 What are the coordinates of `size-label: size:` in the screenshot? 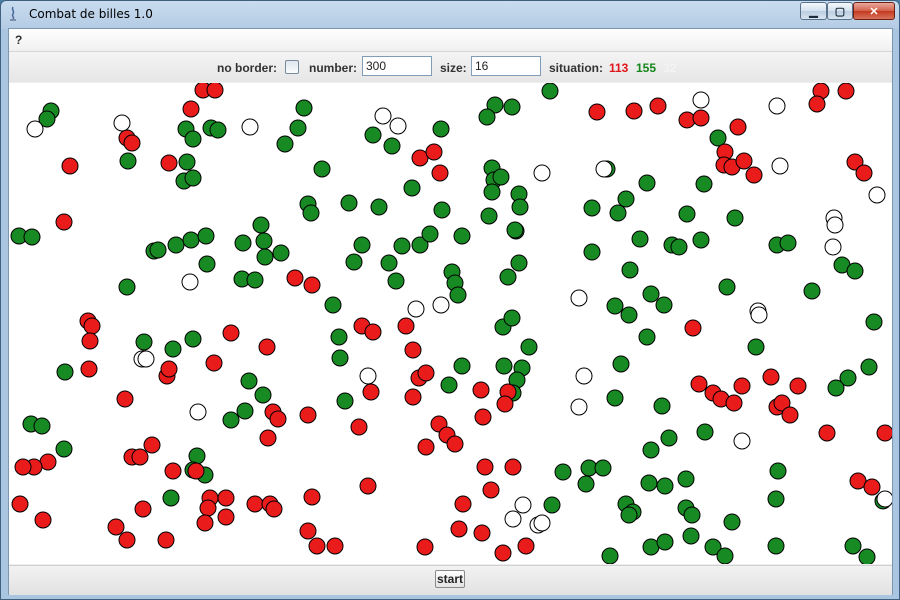 It's located at (453, 68).